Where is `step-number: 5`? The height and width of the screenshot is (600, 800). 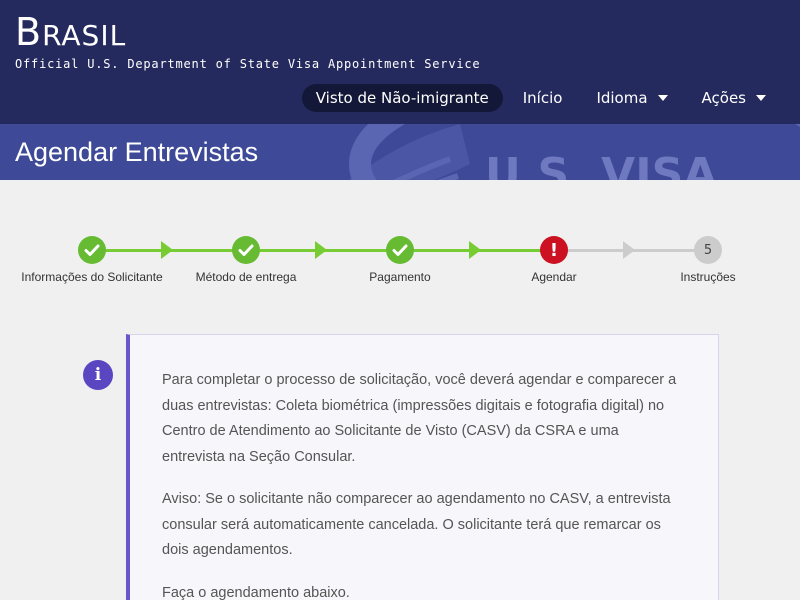 step-number: 5 is located at coordinates (708, 250).